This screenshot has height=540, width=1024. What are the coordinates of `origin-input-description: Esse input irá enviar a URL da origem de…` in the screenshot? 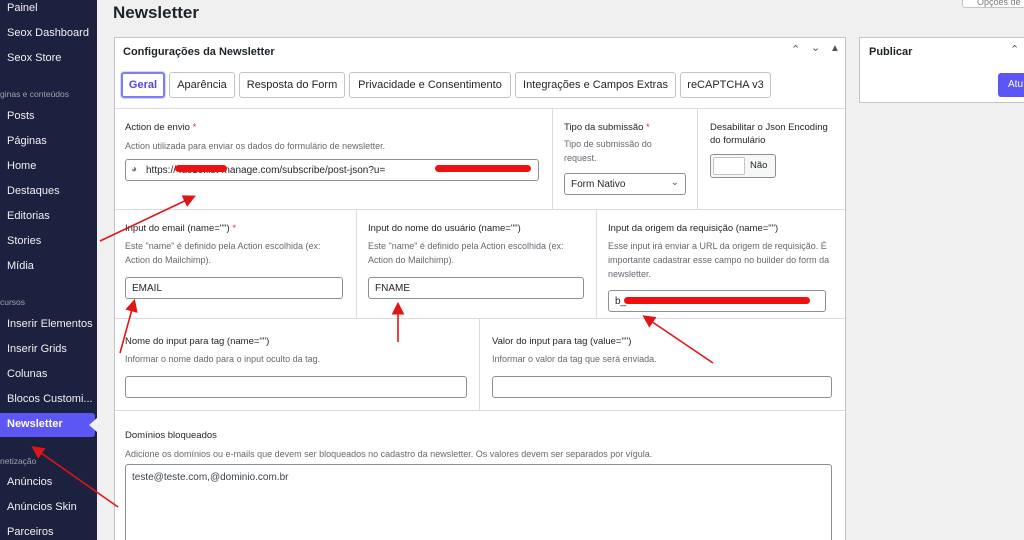 It's located at (719, 260).